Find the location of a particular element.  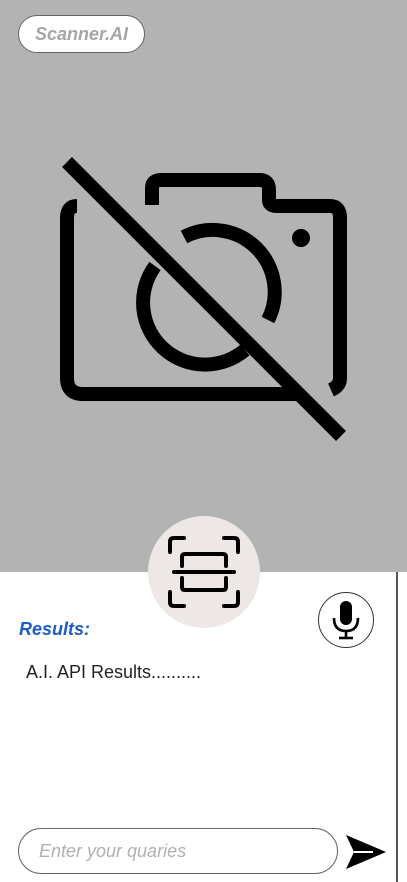

scan-frame-icon is located at coordinates (204, 572).